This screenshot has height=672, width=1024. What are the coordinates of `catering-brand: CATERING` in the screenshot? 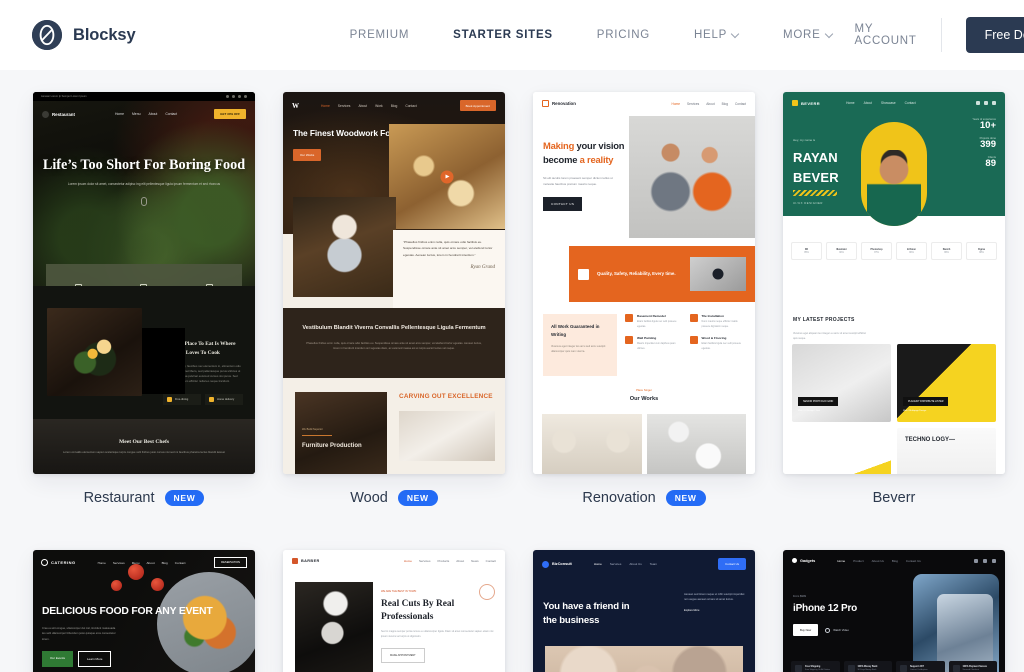 It's located at (58, 562).